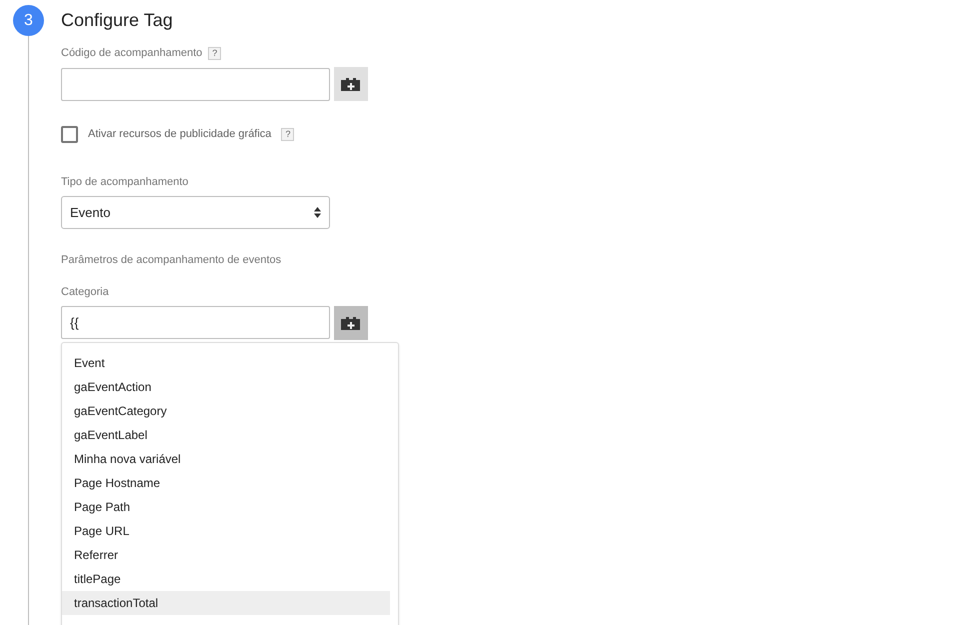 Image resolution: width=957 pixels, height=625 pixels. I want to click on field-label: Tipo de acompanhamento, so click(124, 182).